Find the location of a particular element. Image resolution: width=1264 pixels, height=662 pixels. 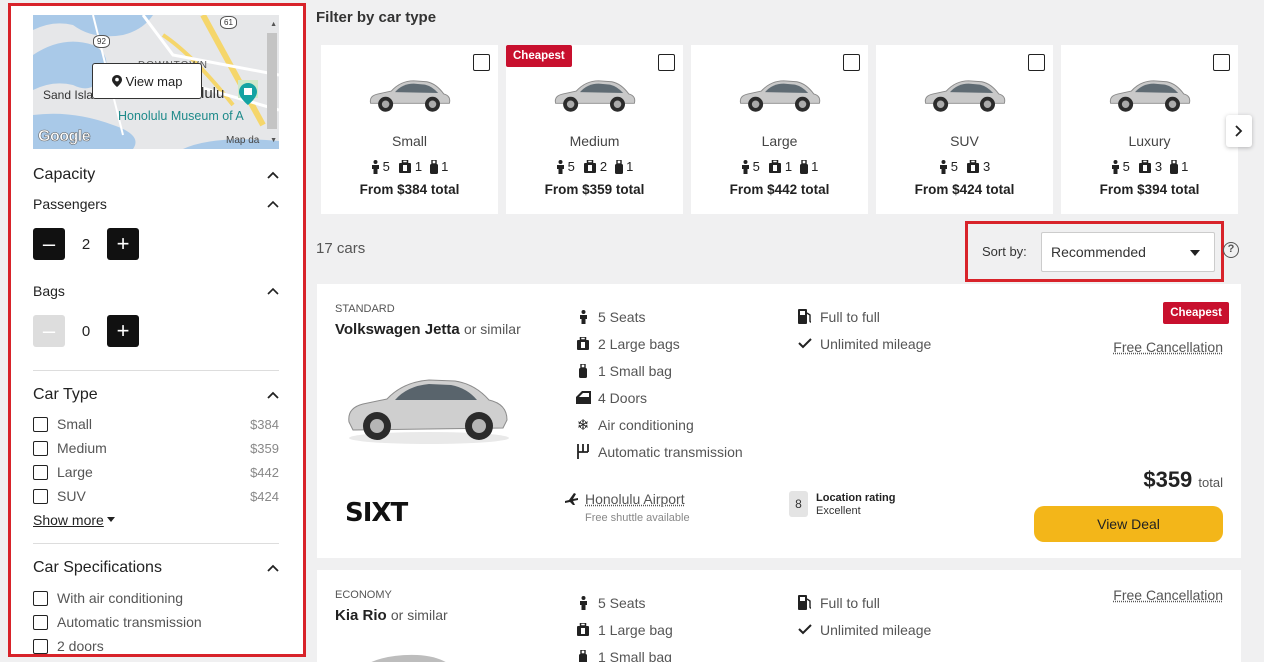

car-specs-header: Car Specifications is located at coordinates (156, 568).